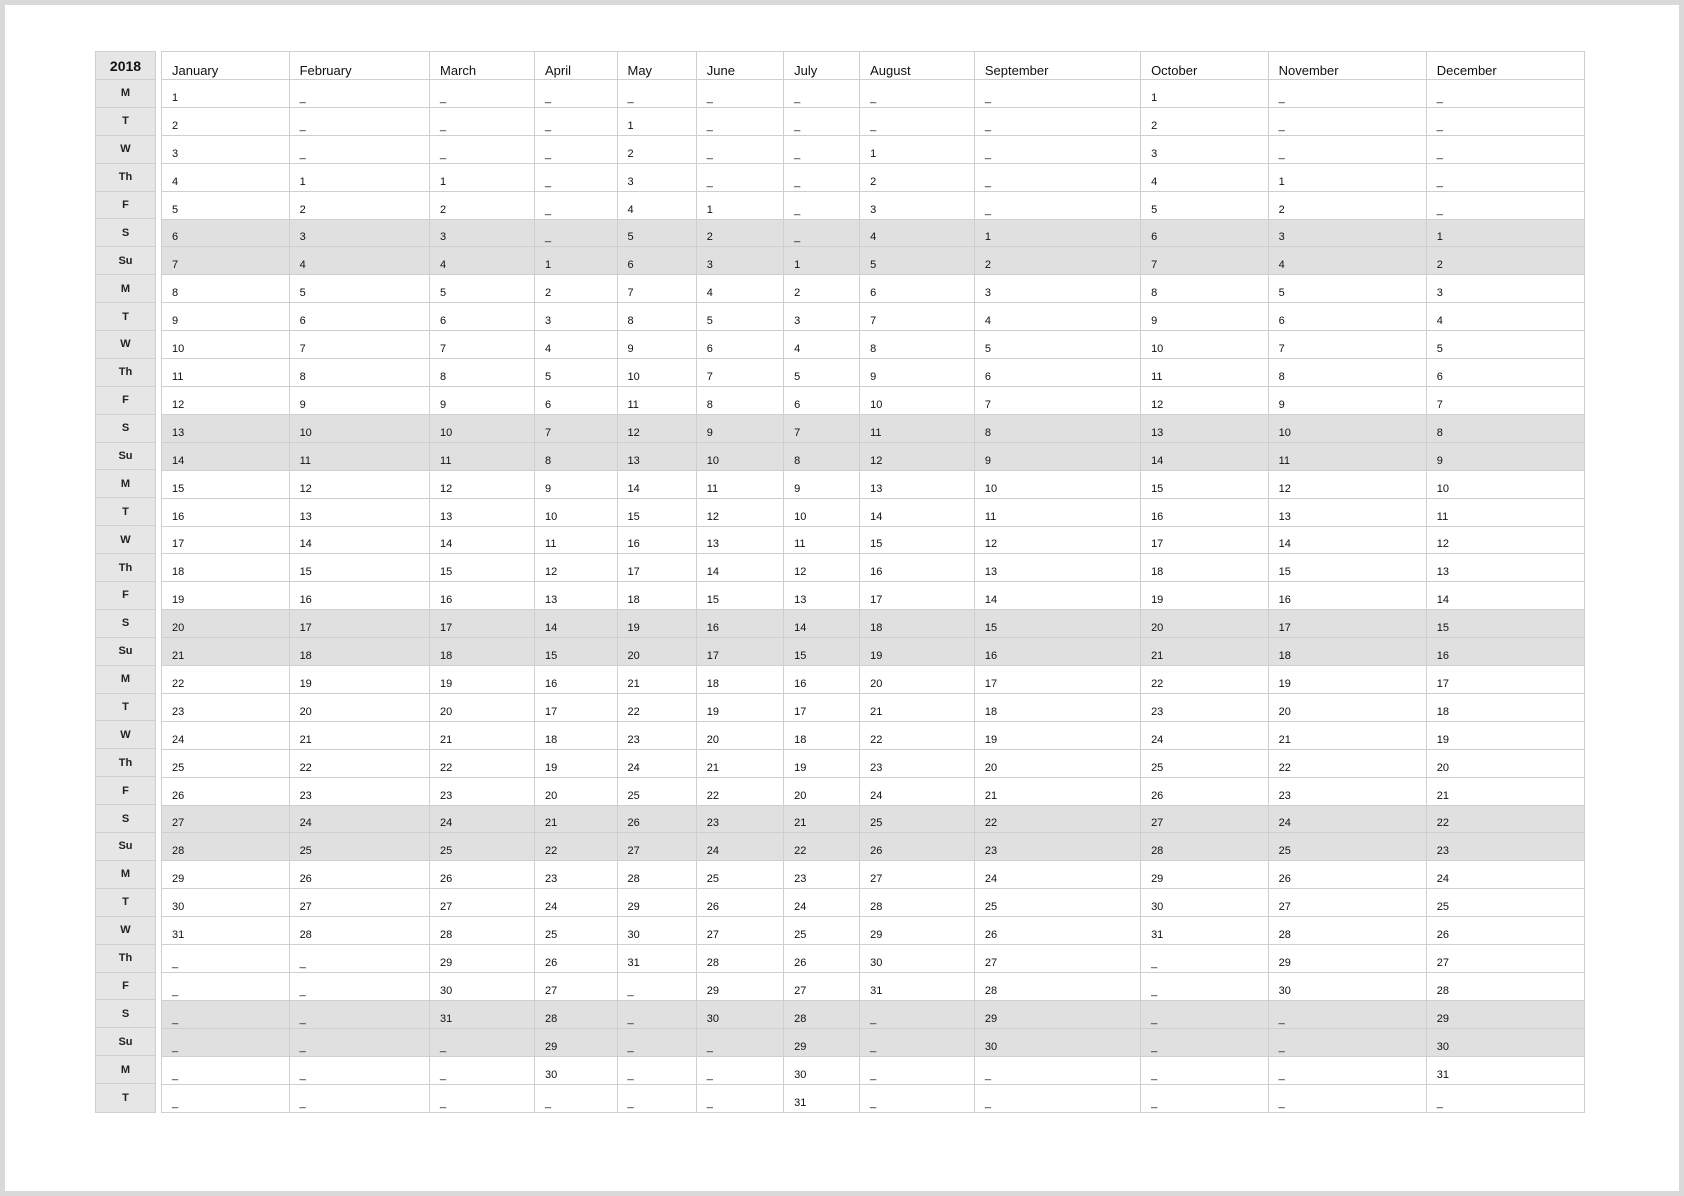 The image size is (1684, 1196). I want to click on day-cell: 20, so click(740, 735).